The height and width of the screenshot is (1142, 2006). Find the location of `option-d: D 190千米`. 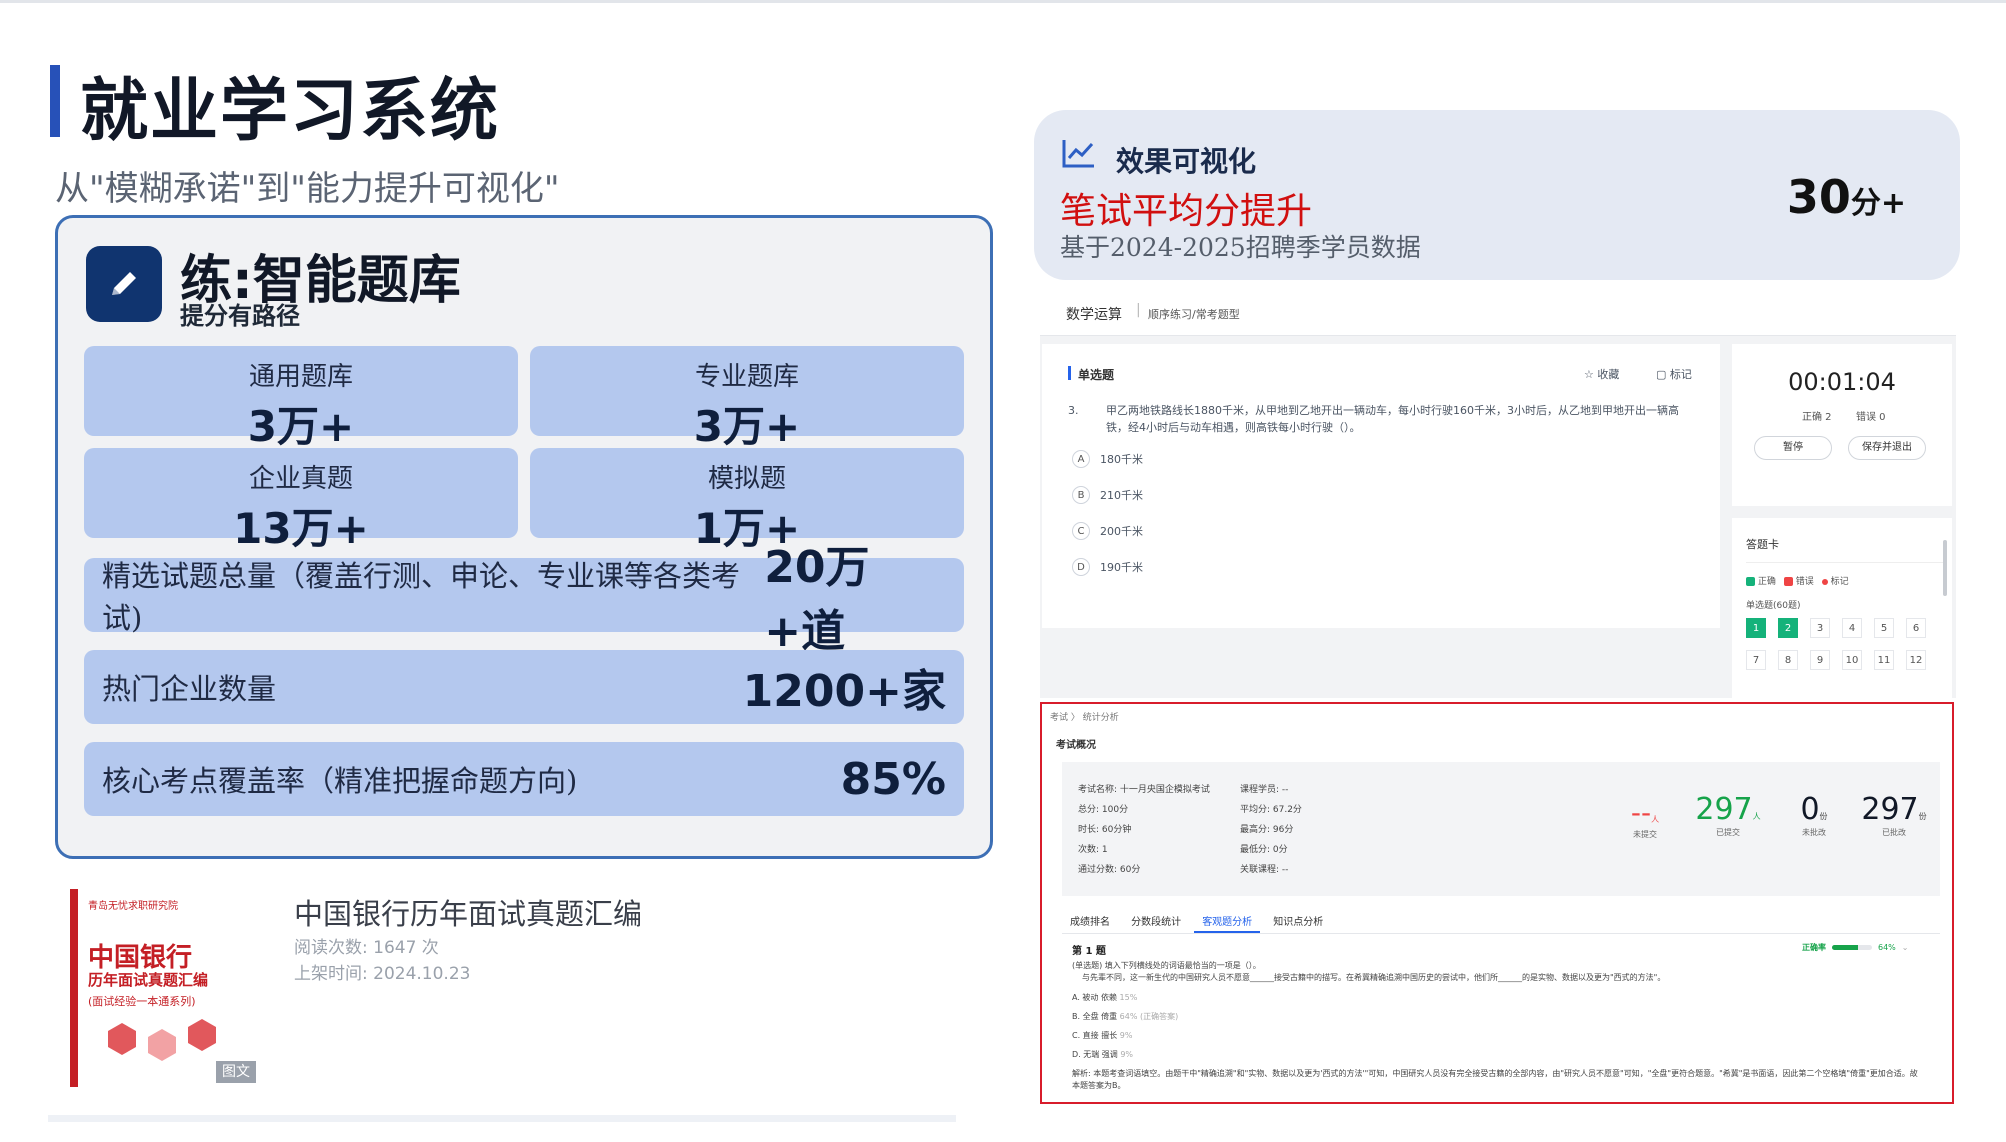

option-d: D 190千米 is located at coordinates (1107, 567).